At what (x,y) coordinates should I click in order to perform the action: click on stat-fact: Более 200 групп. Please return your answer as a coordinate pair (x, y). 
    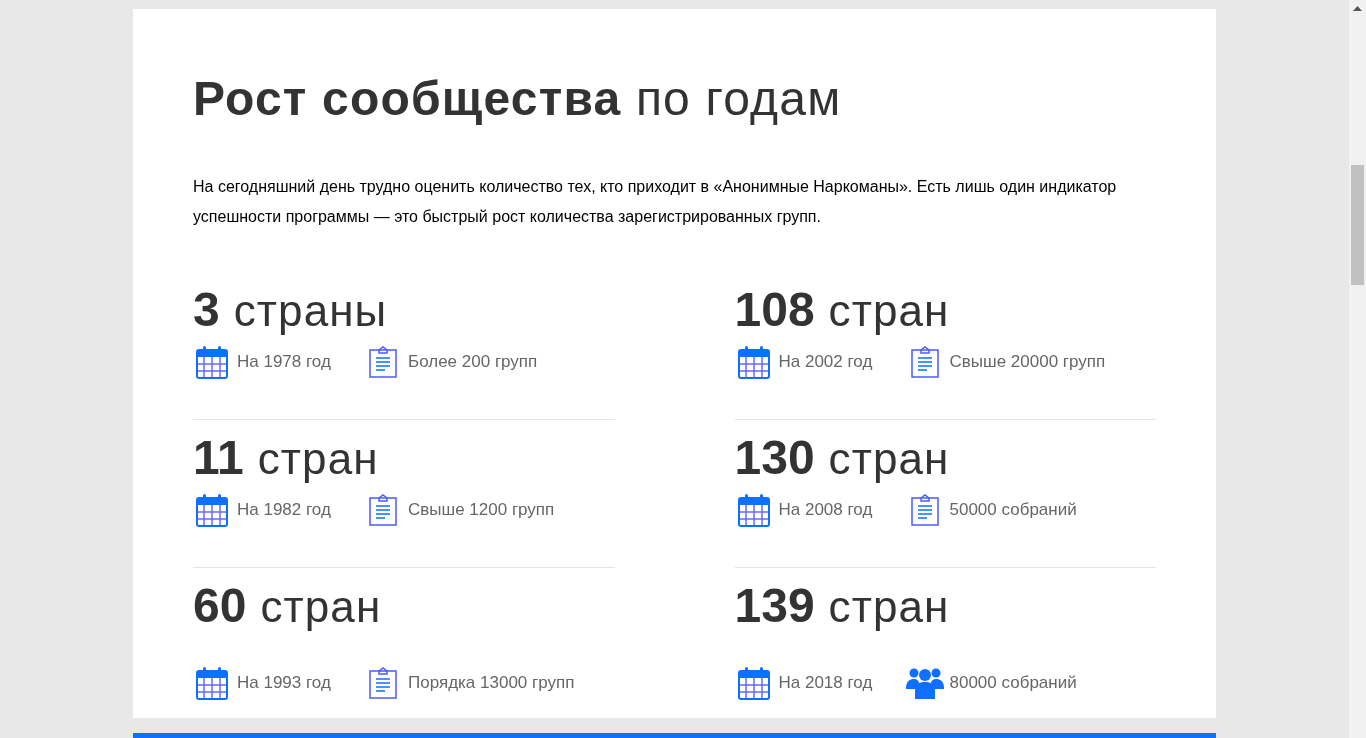
    Looking at the image, I should click on (473, 362).